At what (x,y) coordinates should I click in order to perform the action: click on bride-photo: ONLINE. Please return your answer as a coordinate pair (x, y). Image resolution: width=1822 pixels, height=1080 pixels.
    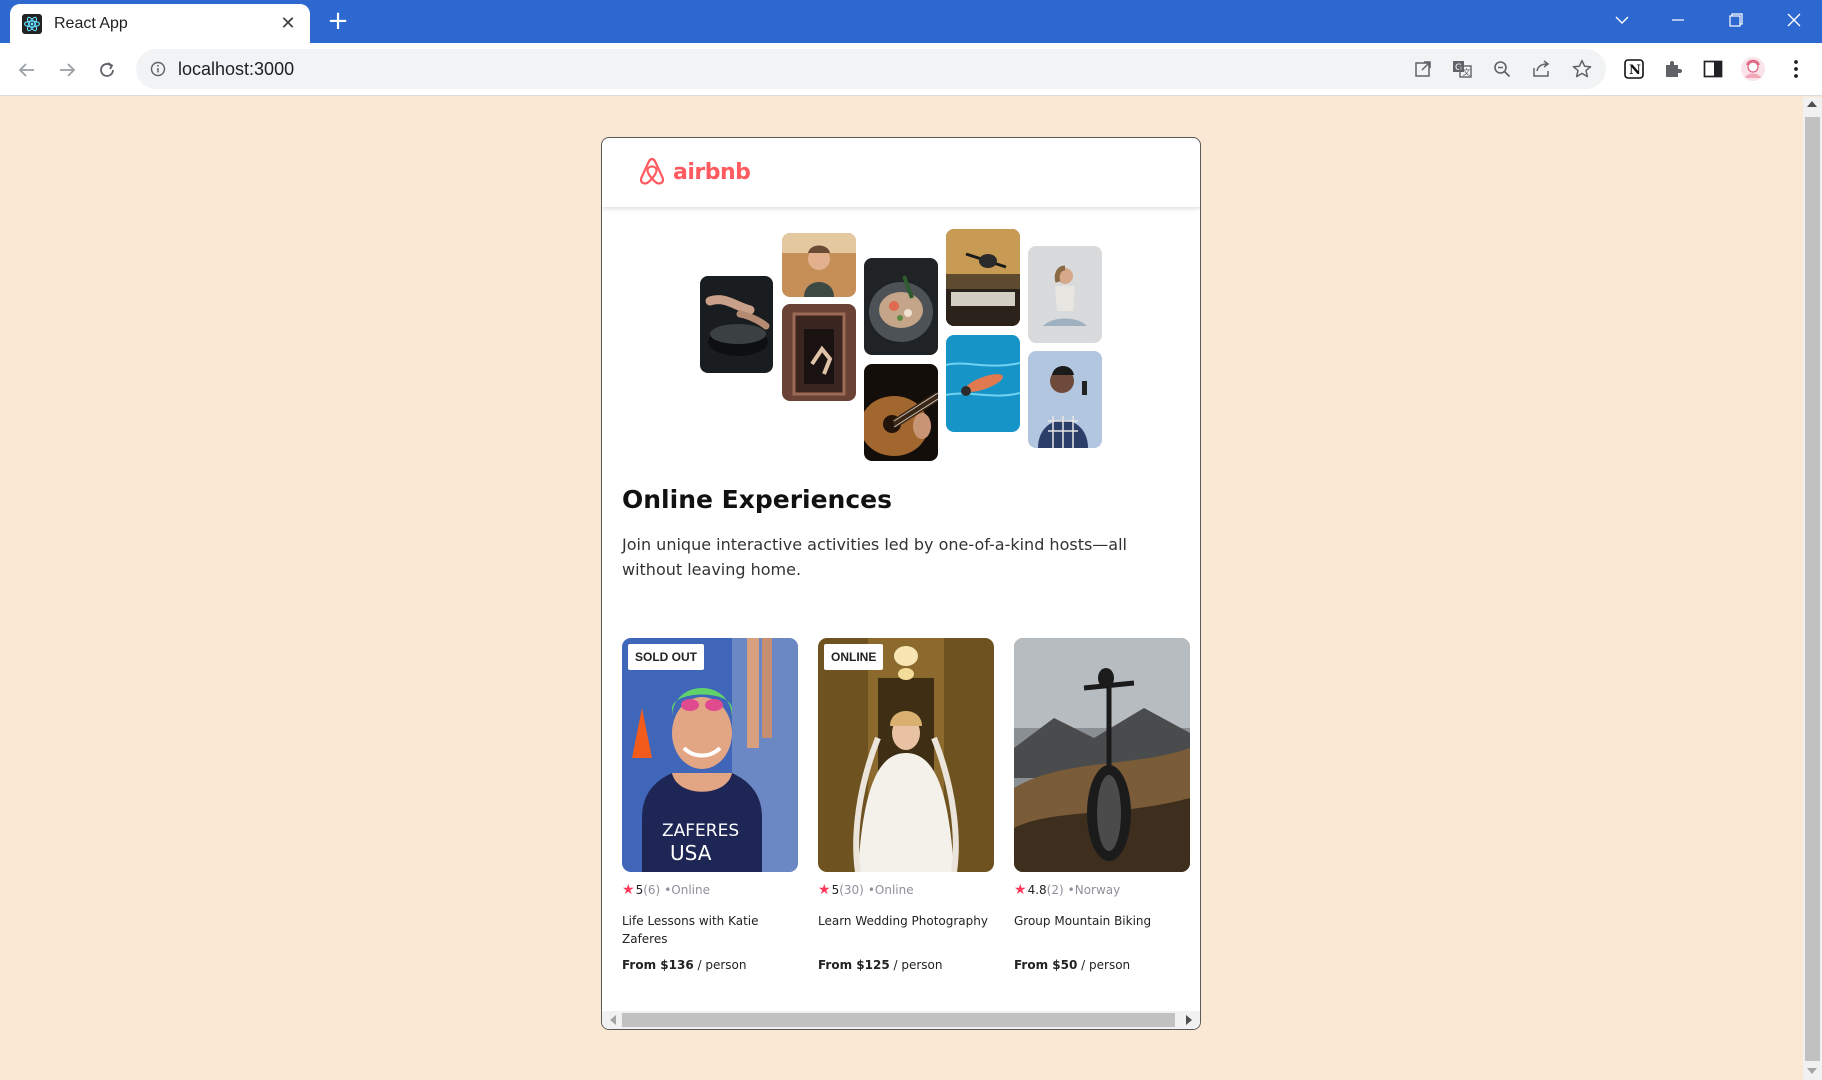
    Looking at the image, I should click on (906, 755).